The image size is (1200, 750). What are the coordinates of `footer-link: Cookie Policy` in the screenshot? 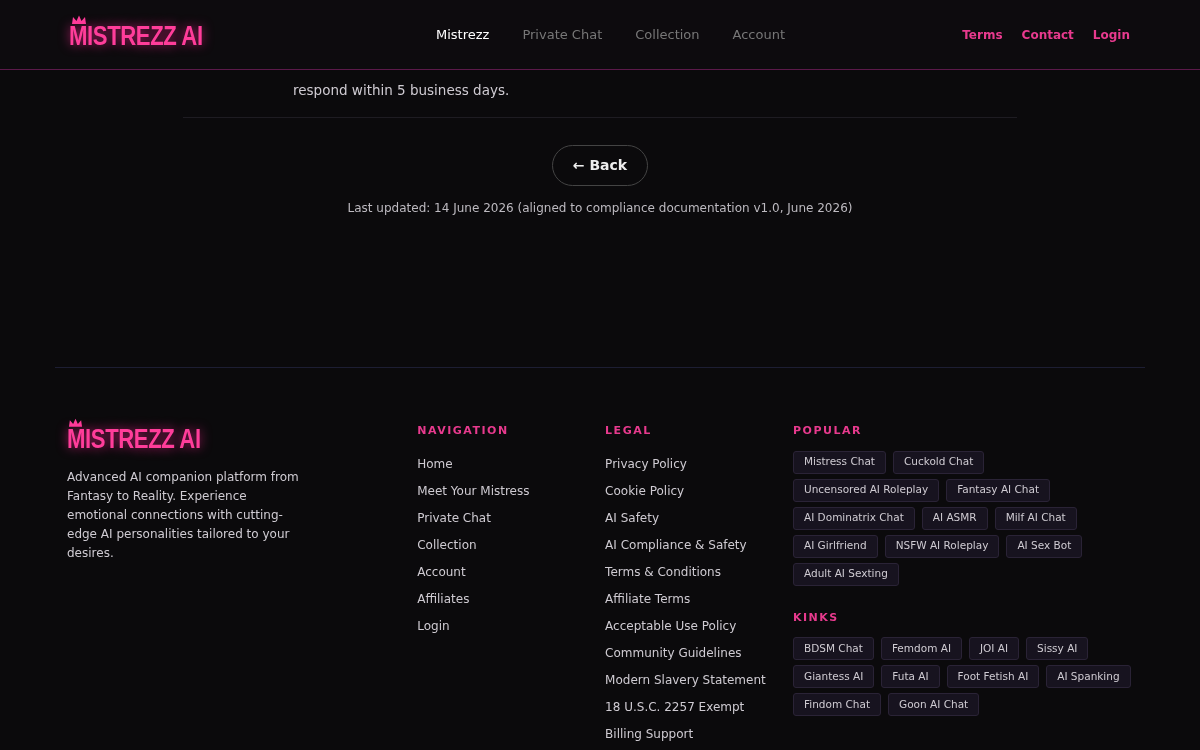 It's located at (645, 490).